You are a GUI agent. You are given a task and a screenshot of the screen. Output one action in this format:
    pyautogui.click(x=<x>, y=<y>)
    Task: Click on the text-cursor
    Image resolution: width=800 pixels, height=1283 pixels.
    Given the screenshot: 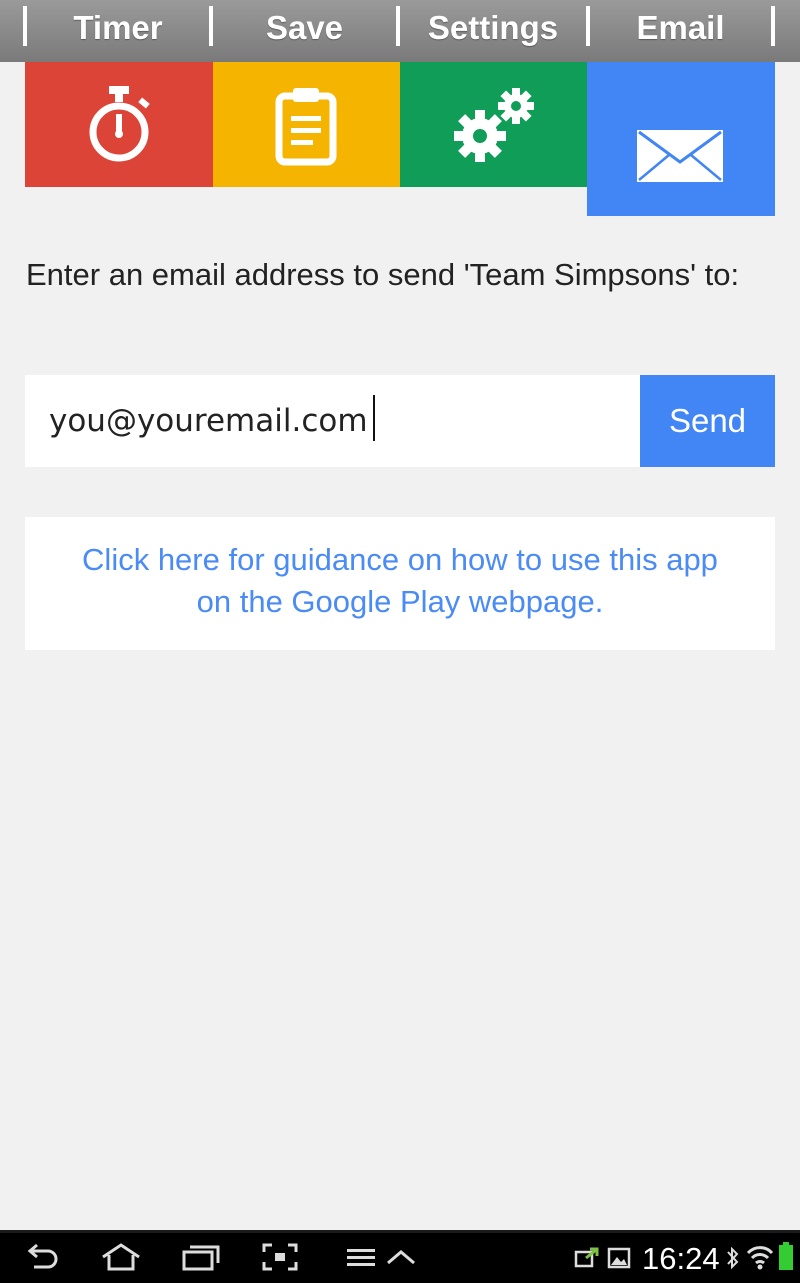 What is the action you would take?
    pyautogui.click(x=374, y=418)
    